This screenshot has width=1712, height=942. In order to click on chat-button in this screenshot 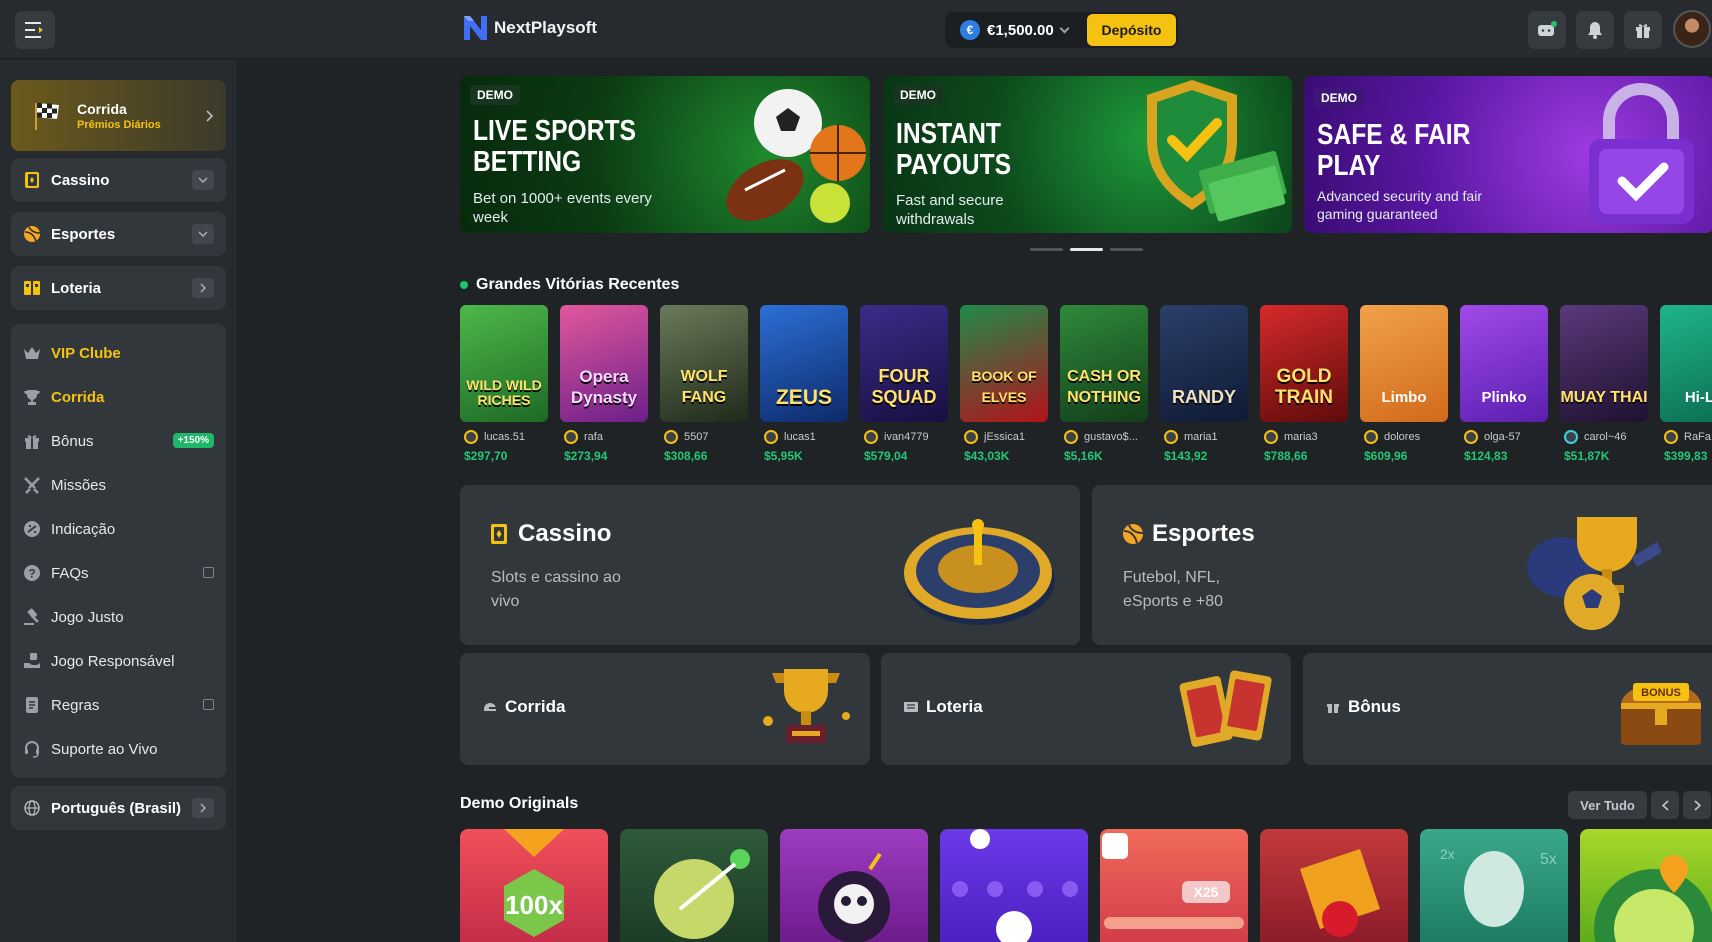, I will do `click(1547, 30)`.